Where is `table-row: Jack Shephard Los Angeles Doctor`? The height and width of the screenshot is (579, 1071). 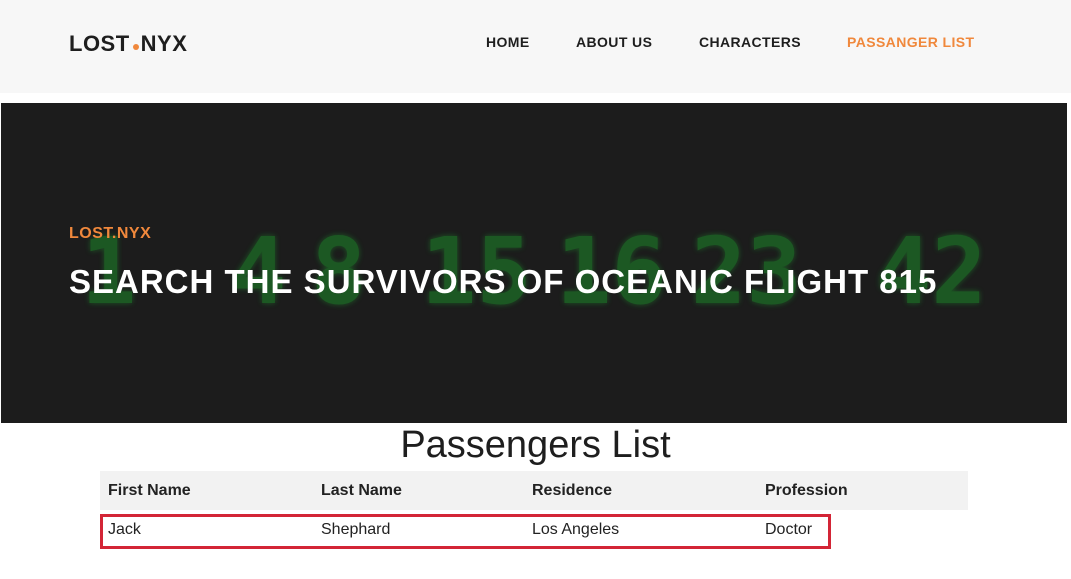 table-row: Jack Shephard Los Angeles Doctor is located at coordinates (534, 530).